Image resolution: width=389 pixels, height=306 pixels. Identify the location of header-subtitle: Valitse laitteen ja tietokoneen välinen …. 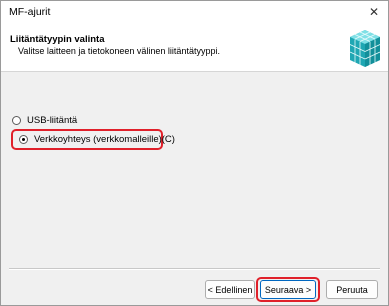
(119, 51).